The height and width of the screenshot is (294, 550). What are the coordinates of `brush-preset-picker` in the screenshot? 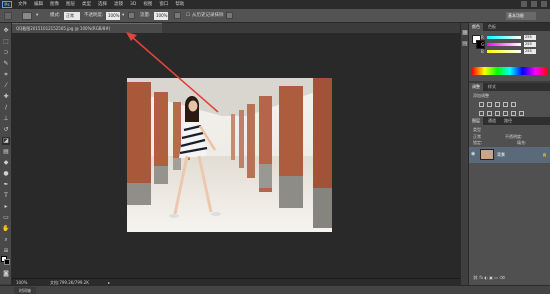 It's located at (27, 16).